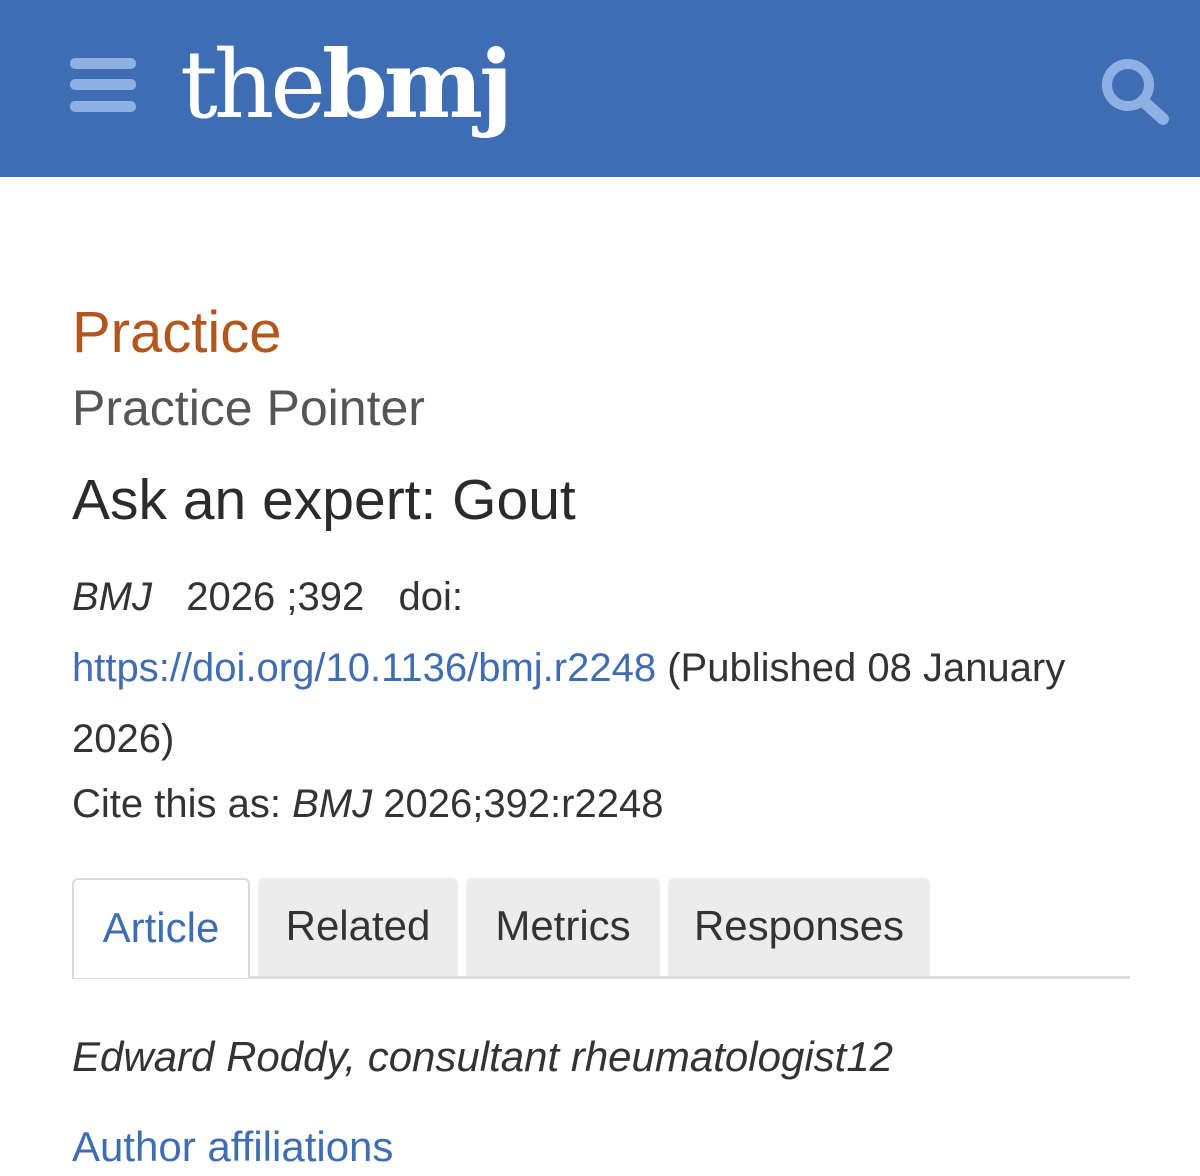 The width and height of the screenshot is (1200, 1176). I want to click on hamburger-menu-icon, so click(103, 85).